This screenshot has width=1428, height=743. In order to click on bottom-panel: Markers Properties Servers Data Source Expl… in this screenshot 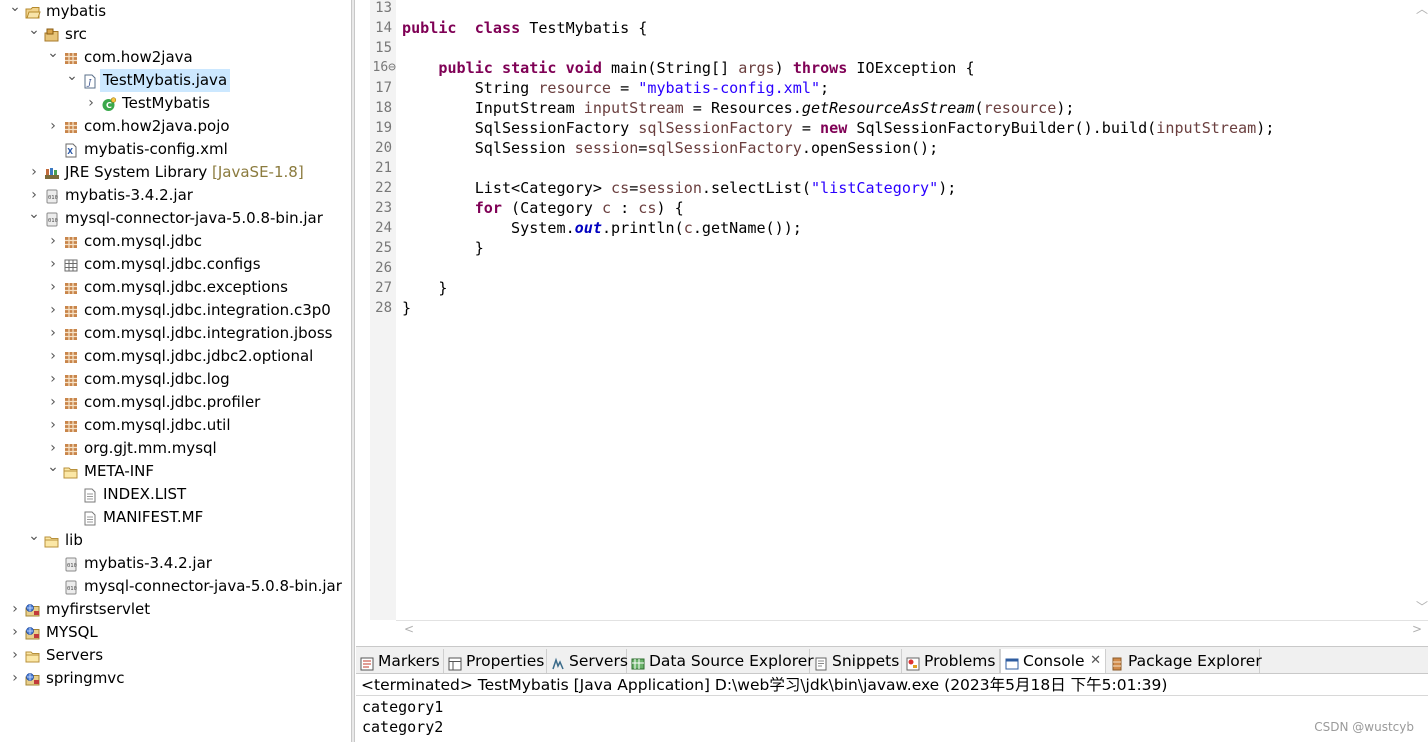, I will do `click(892, 694)`.